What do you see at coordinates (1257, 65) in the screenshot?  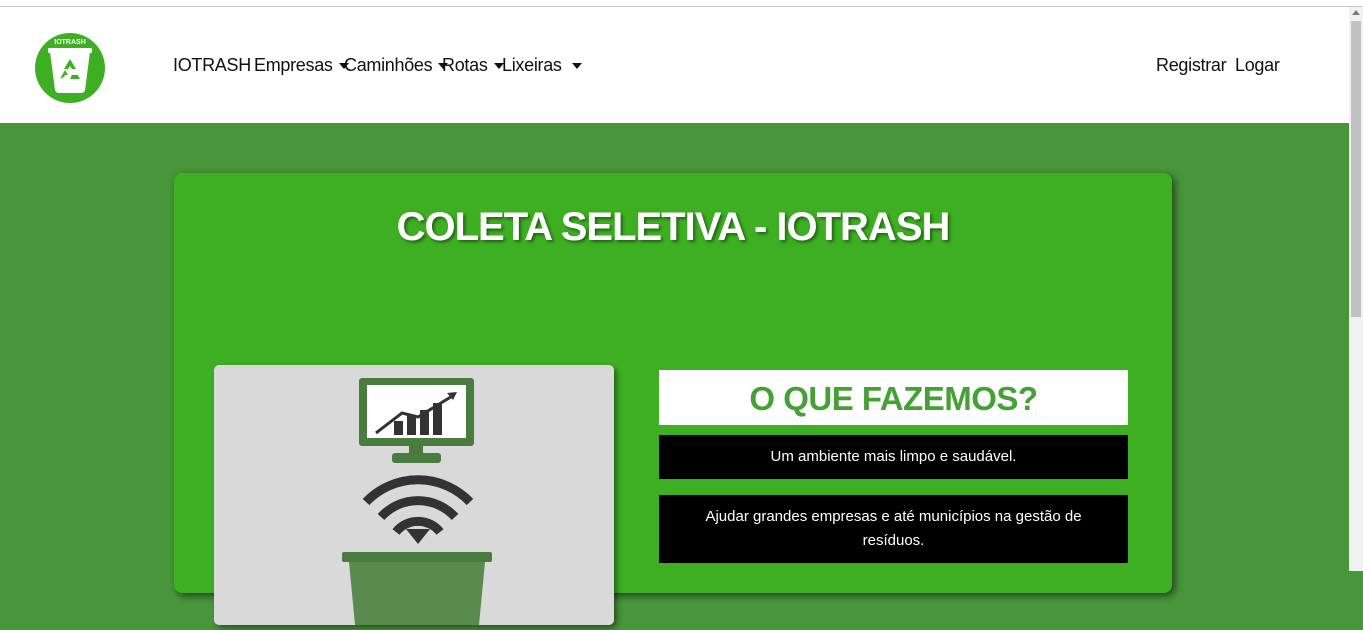 I see `login-link: Logar` at bounding box center [1257, 65].